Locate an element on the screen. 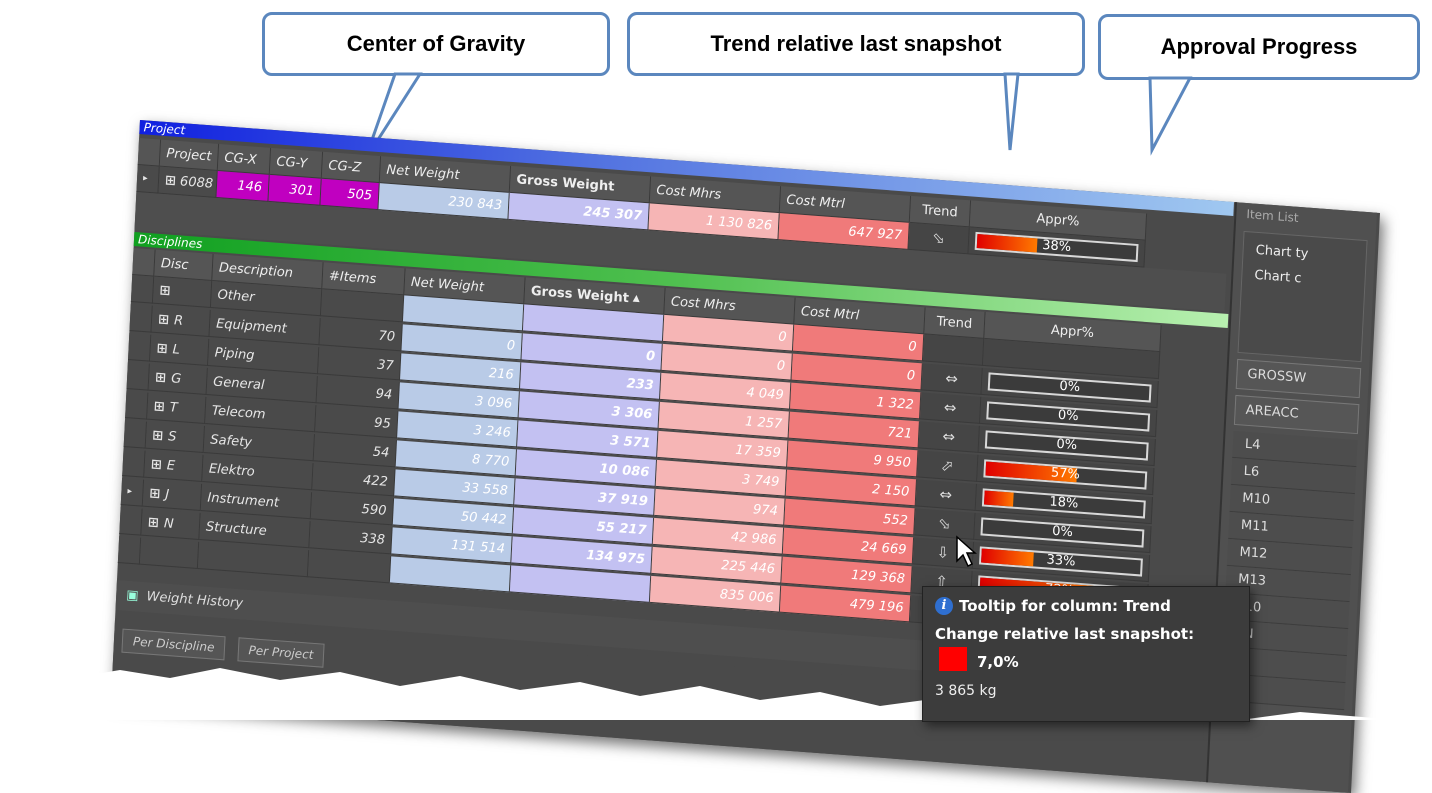  tooltip-kg: 3 865 kg is located at coordinates (966, 691).